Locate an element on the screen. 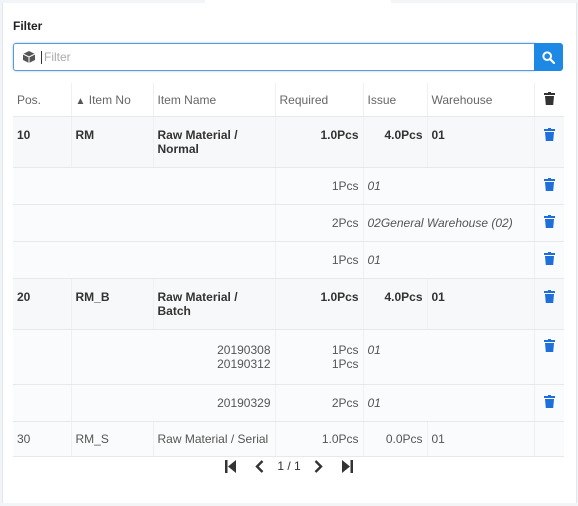 This screenshot has width=578, height=506. page-info: 1 / 1 is located at coordinates (289, 466).